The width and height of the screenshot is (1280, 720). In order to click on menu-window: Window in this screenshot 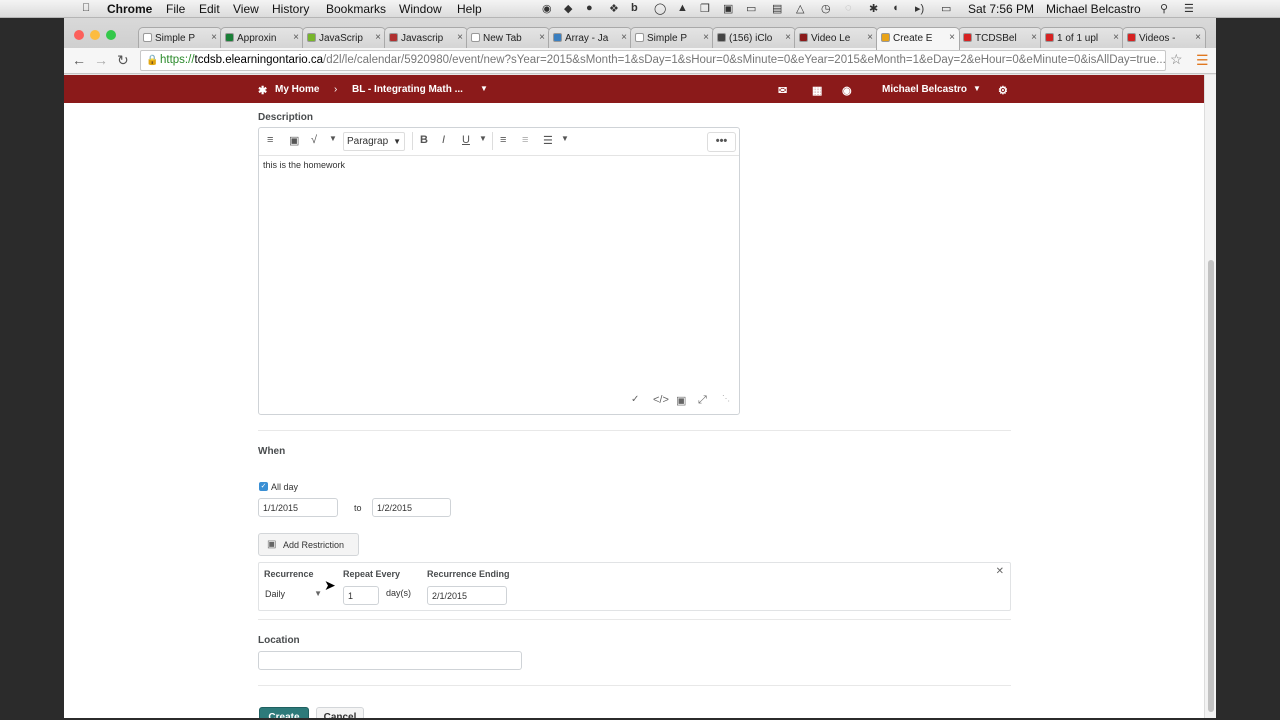, I will do `click(420, 9)`.